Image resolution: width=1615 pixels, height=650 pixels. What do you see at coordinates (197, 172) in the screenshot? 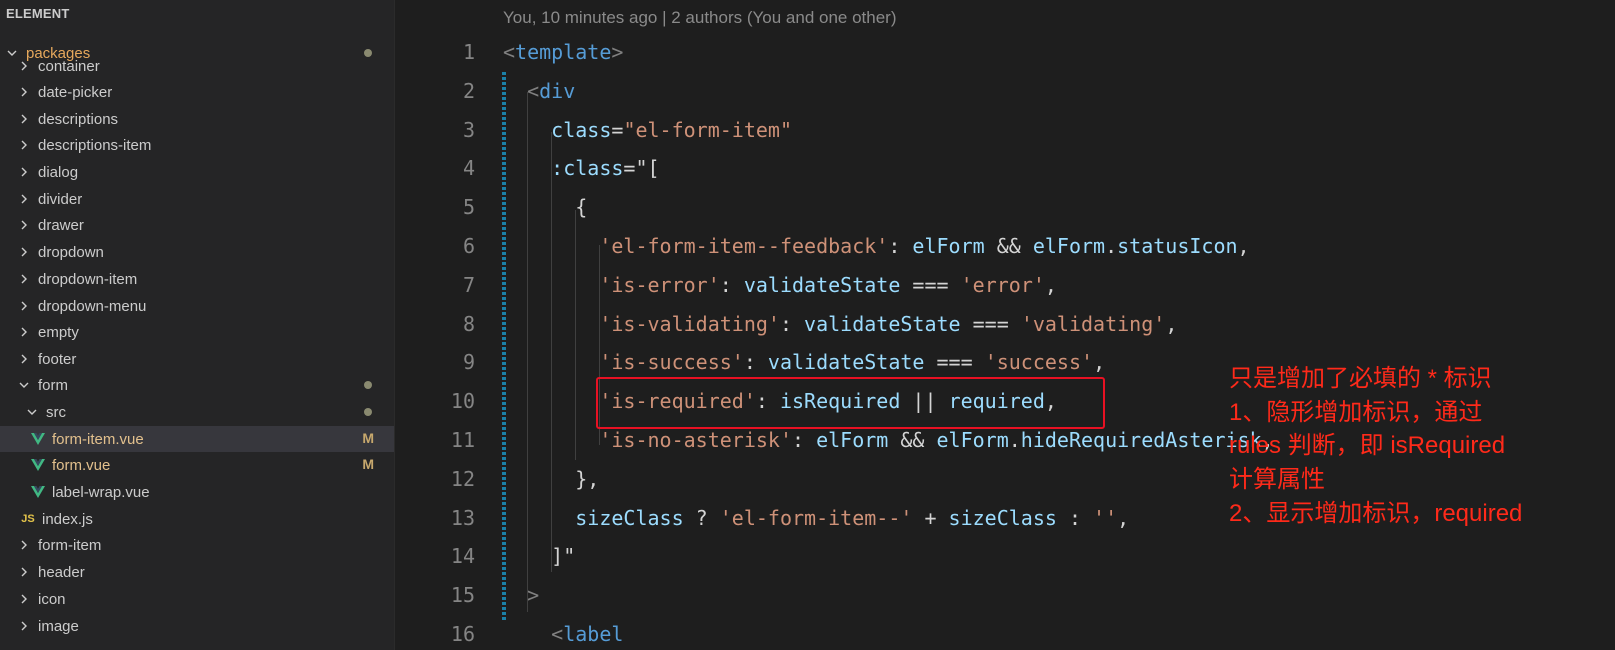
I see `folder-dialog: dialog` at bounding box center [197, 172].